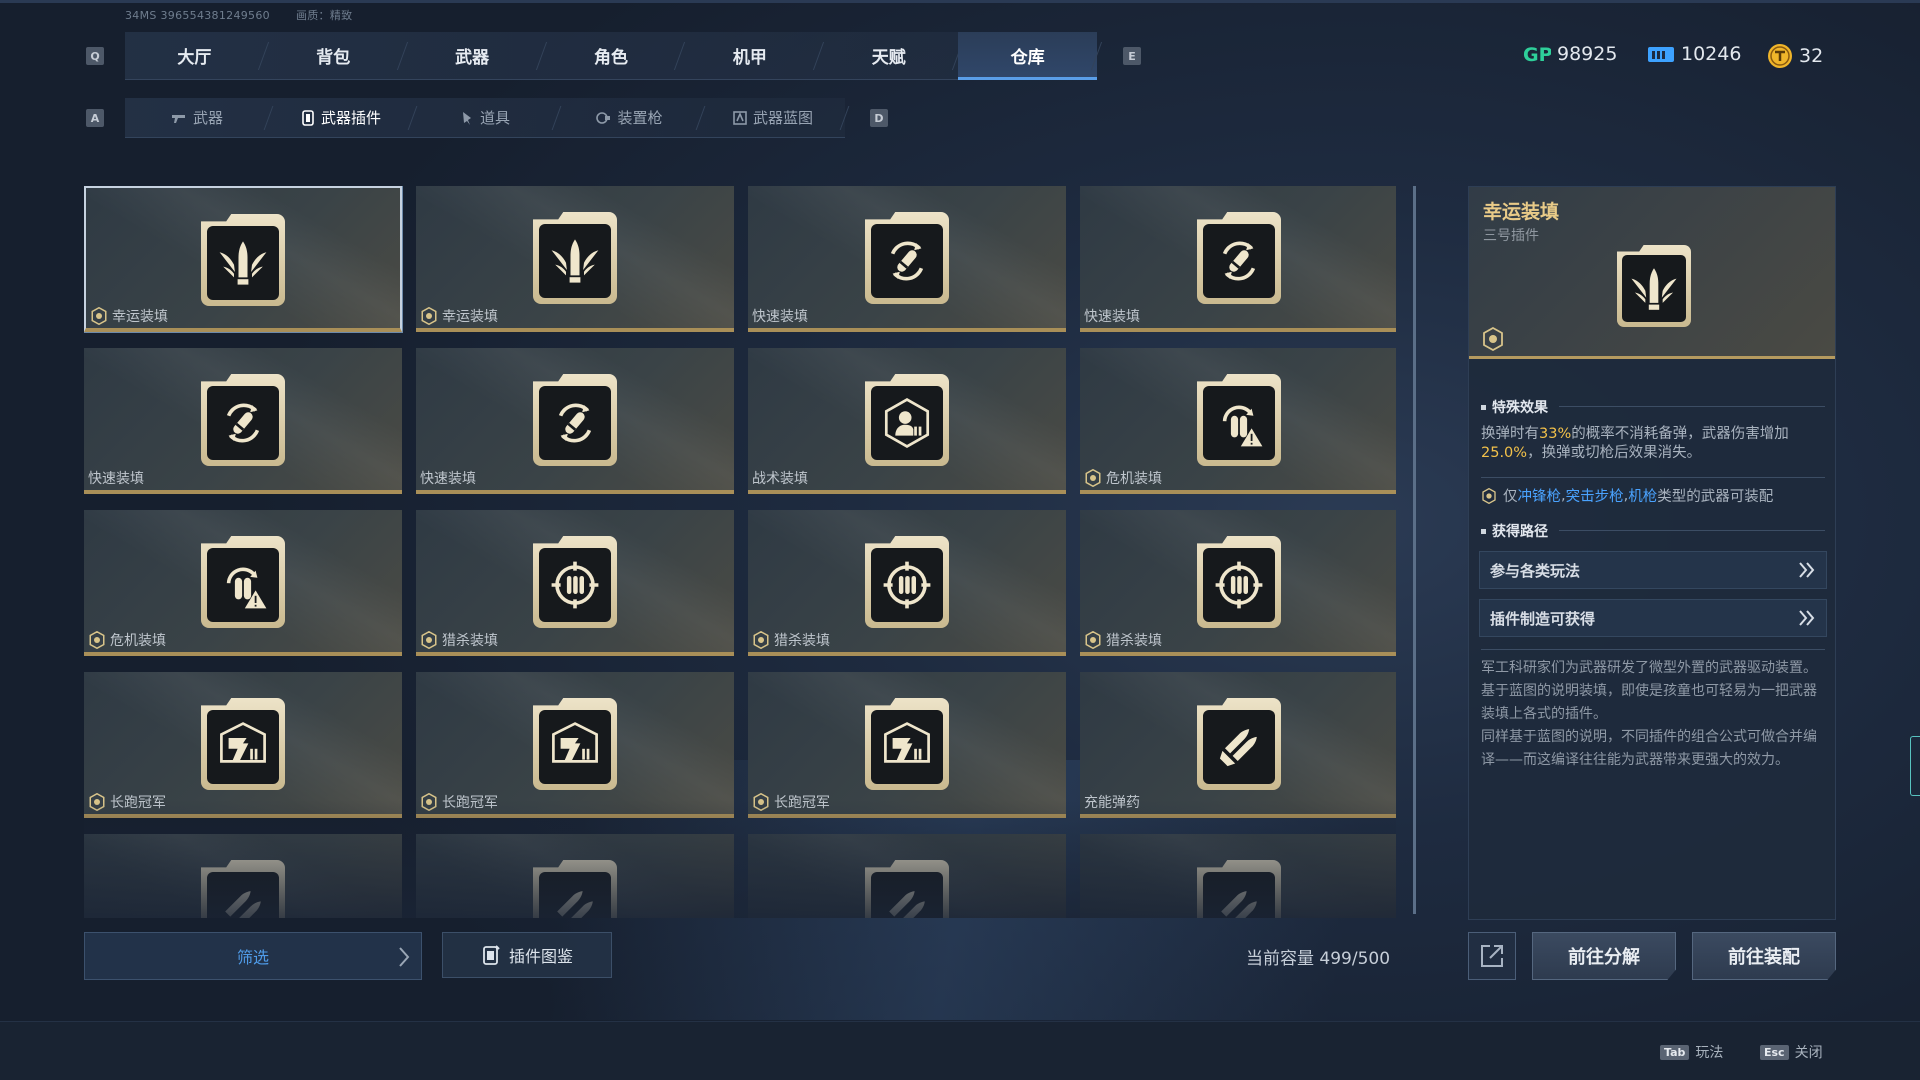 The height and width of the screenshot is (1080, 1920). Describe the element at coordinates (253, 956) in the screenshot. I see `filter-button: 筛选` at that location.